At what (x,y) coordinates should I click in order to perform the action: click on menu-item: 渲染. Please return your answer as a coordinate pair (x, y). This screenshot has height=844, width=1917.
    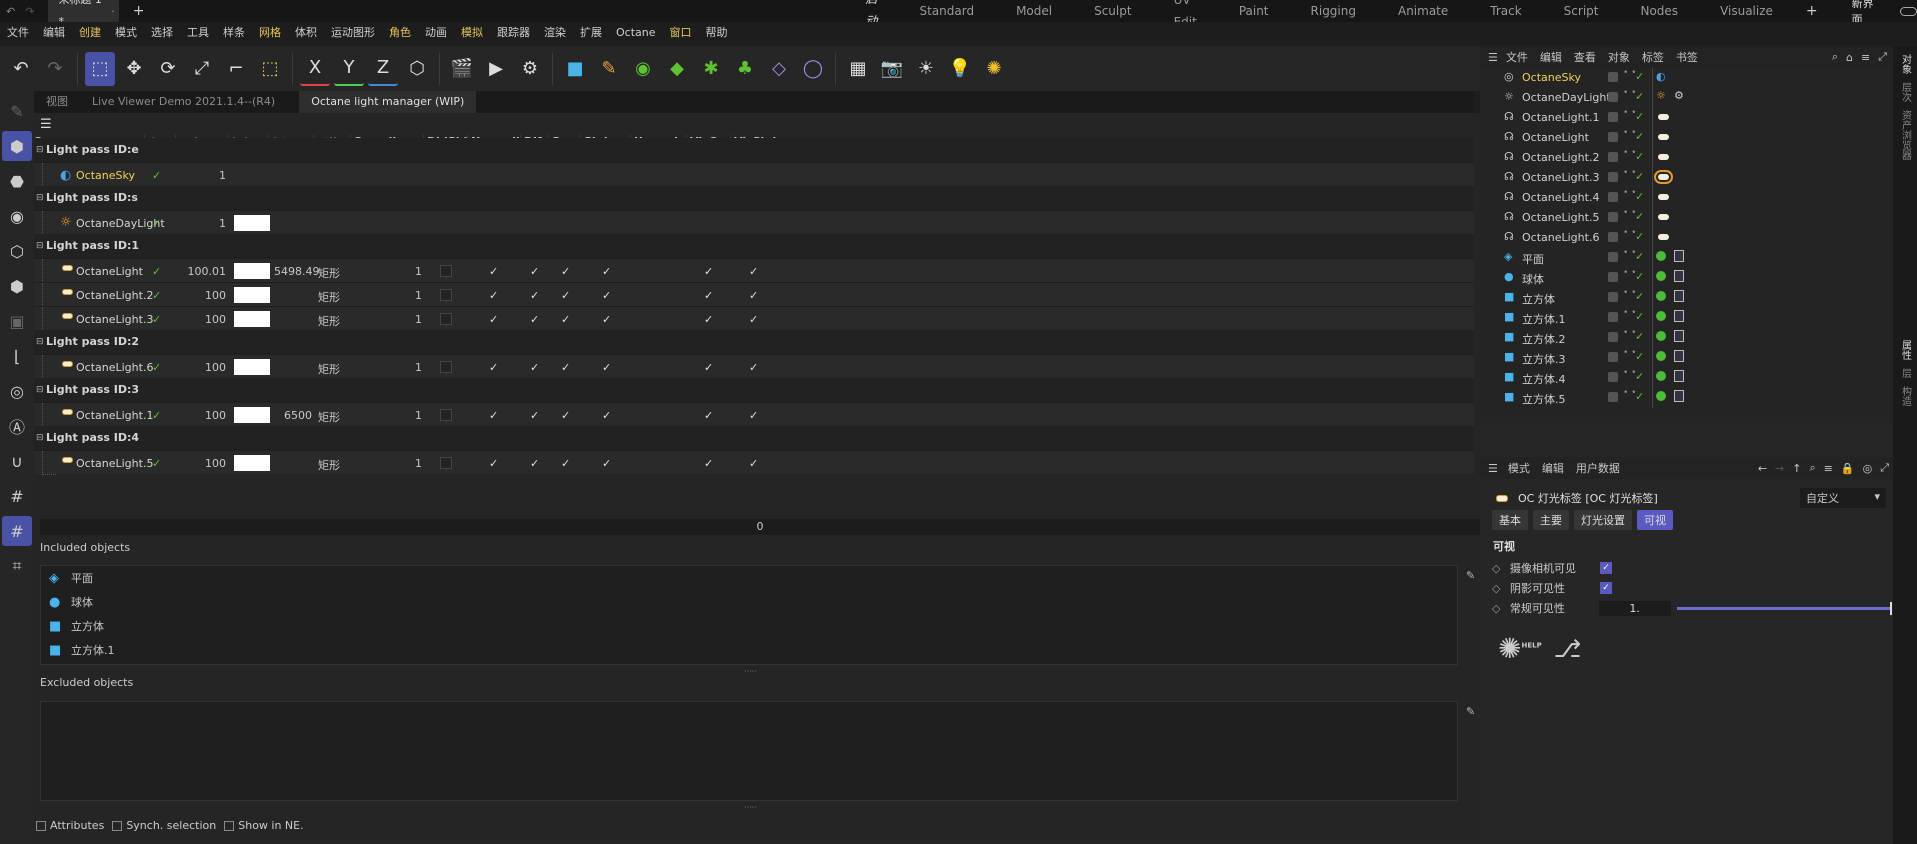
    Looking at the image, I should click on (555, 33).